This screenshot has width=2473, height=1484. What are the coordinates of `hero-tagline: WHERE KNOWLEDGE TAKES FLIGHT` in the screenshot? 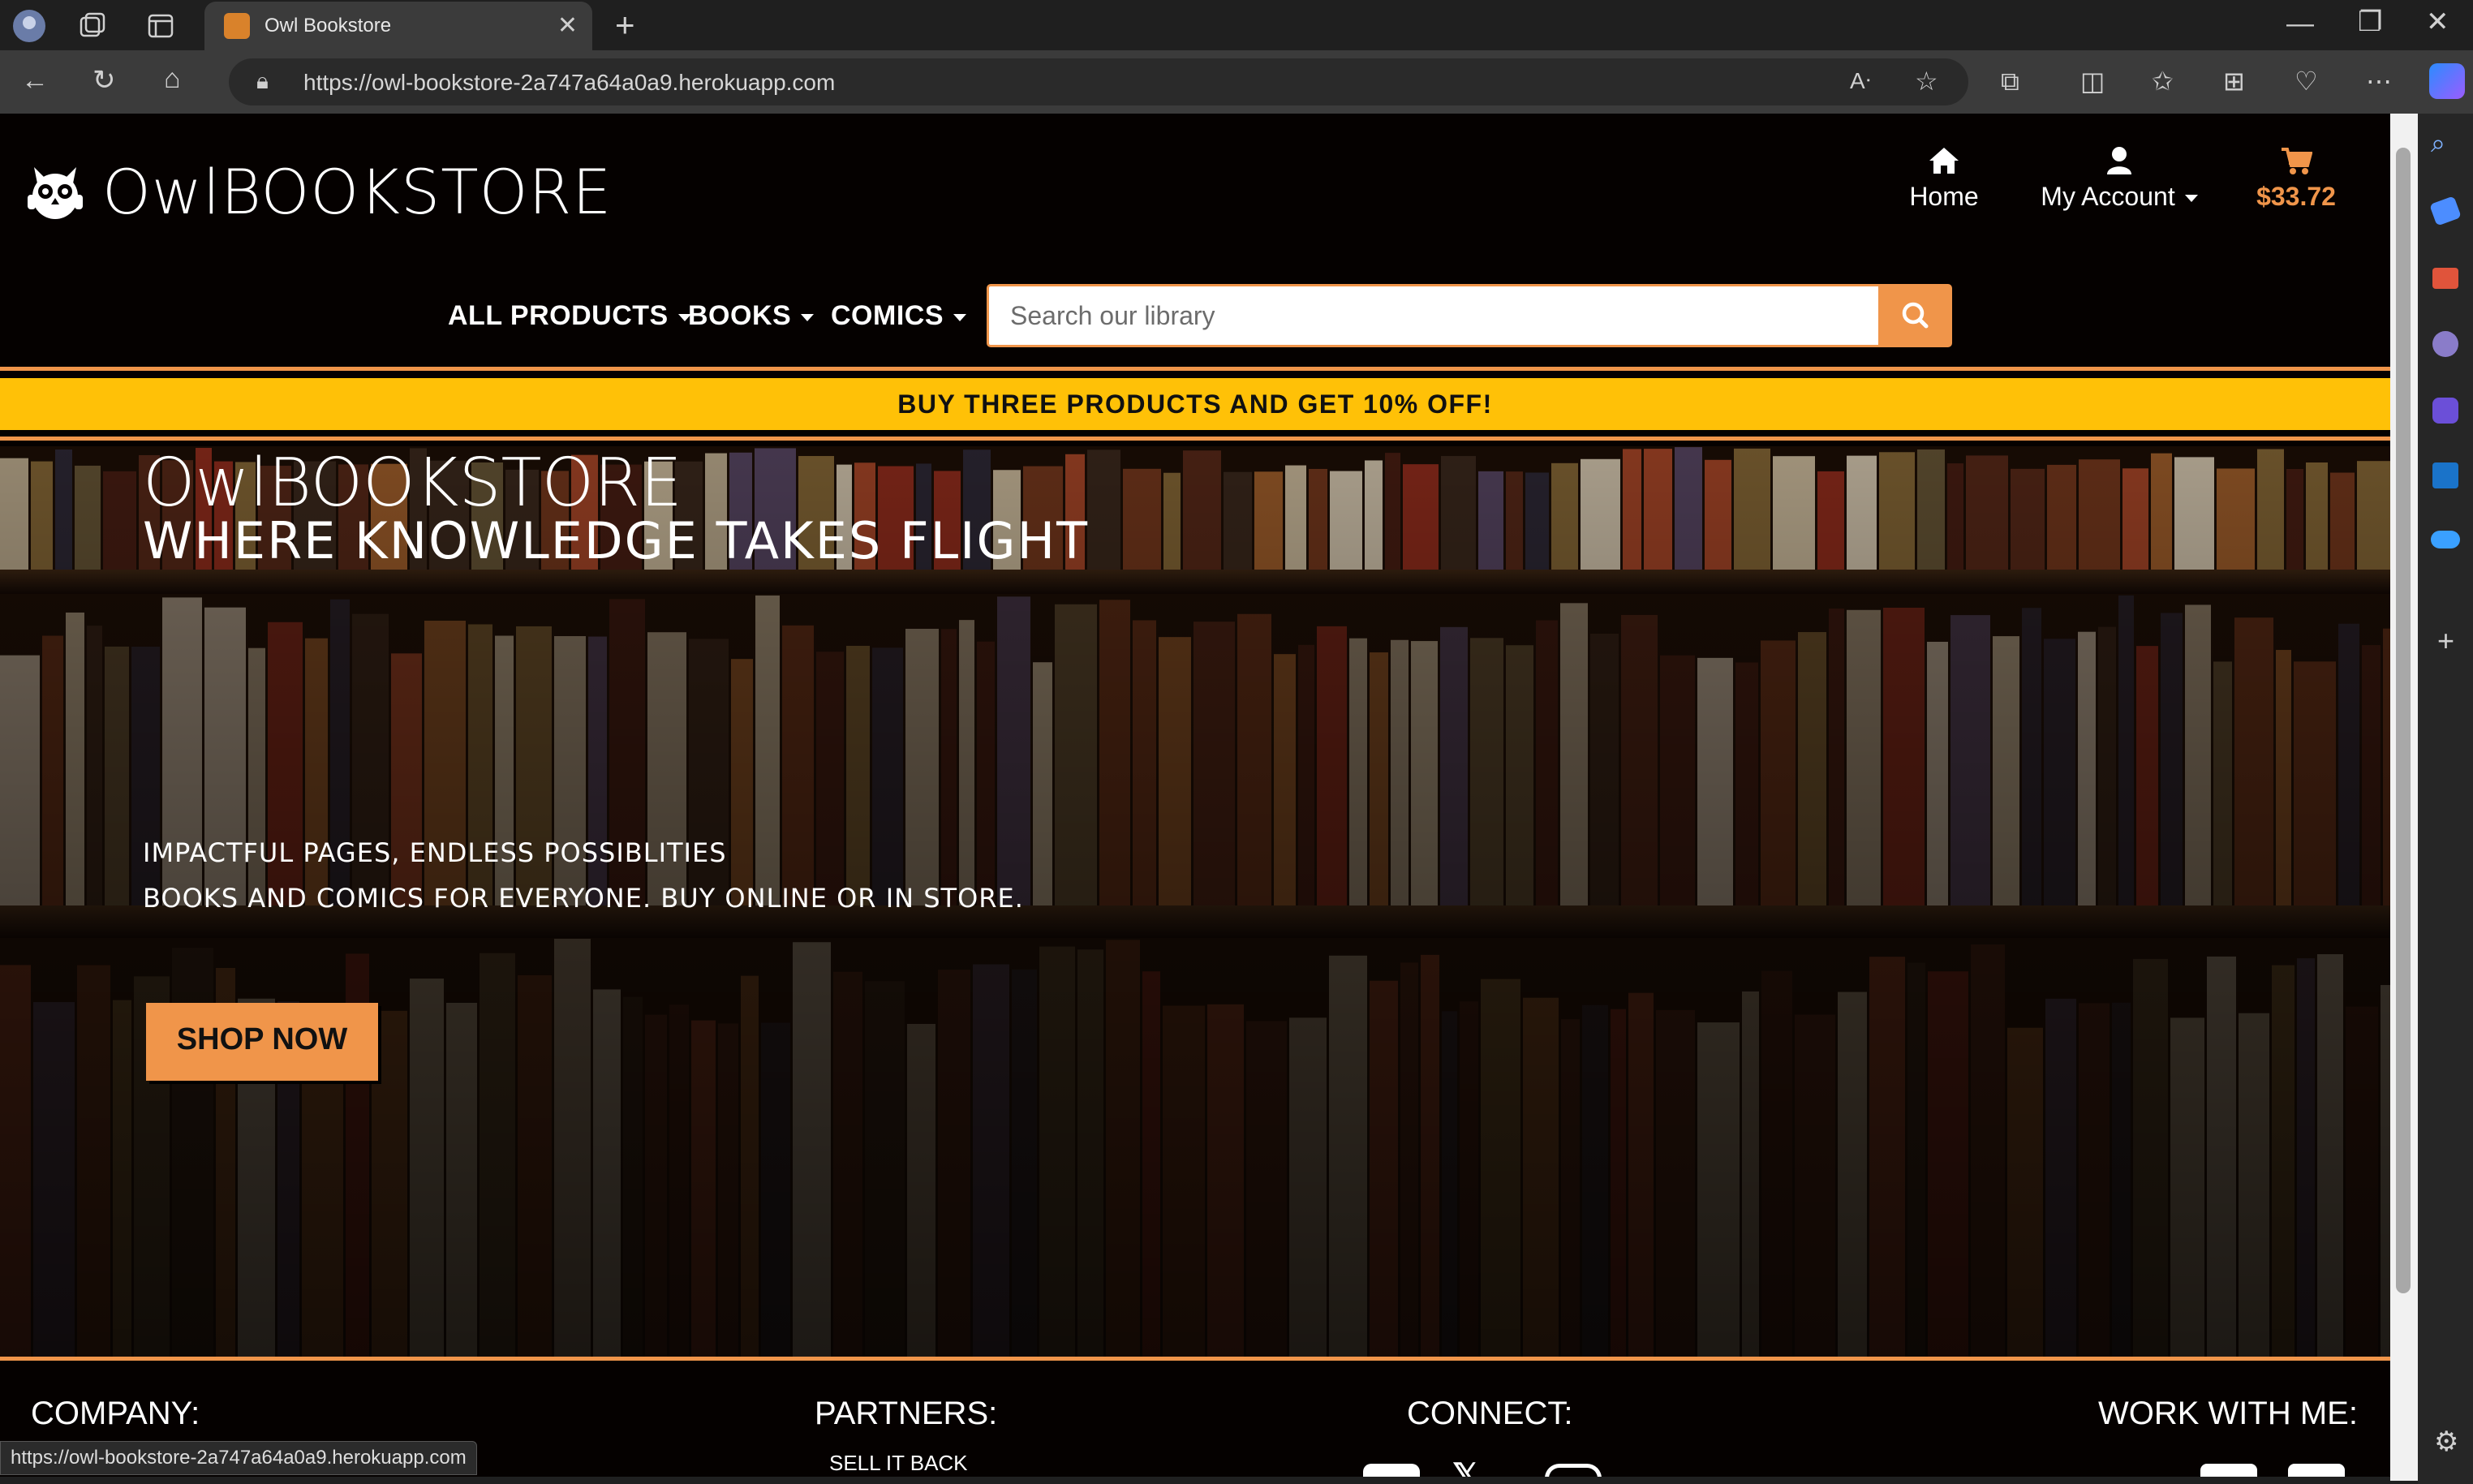 It's located at (616, 540).